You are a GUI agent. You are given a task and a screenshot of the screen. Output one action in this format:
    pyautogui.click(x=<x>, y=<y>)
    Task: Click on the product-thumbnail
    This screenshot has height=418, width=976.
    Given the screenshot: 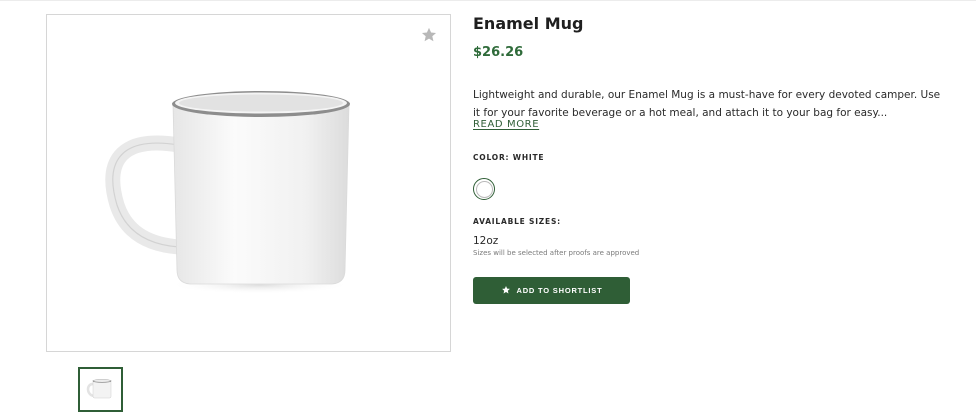 What is the action you would take?
    pyautogui.click(x=100, y=389)
    